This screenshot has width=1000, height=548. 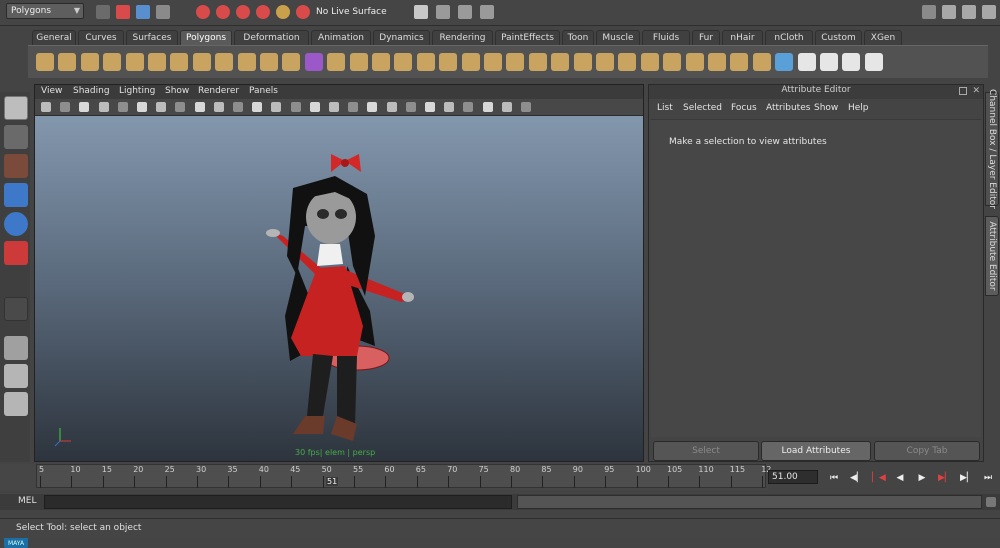 I want to click on viewport-menu-view: View, so click(x=51, y=91).